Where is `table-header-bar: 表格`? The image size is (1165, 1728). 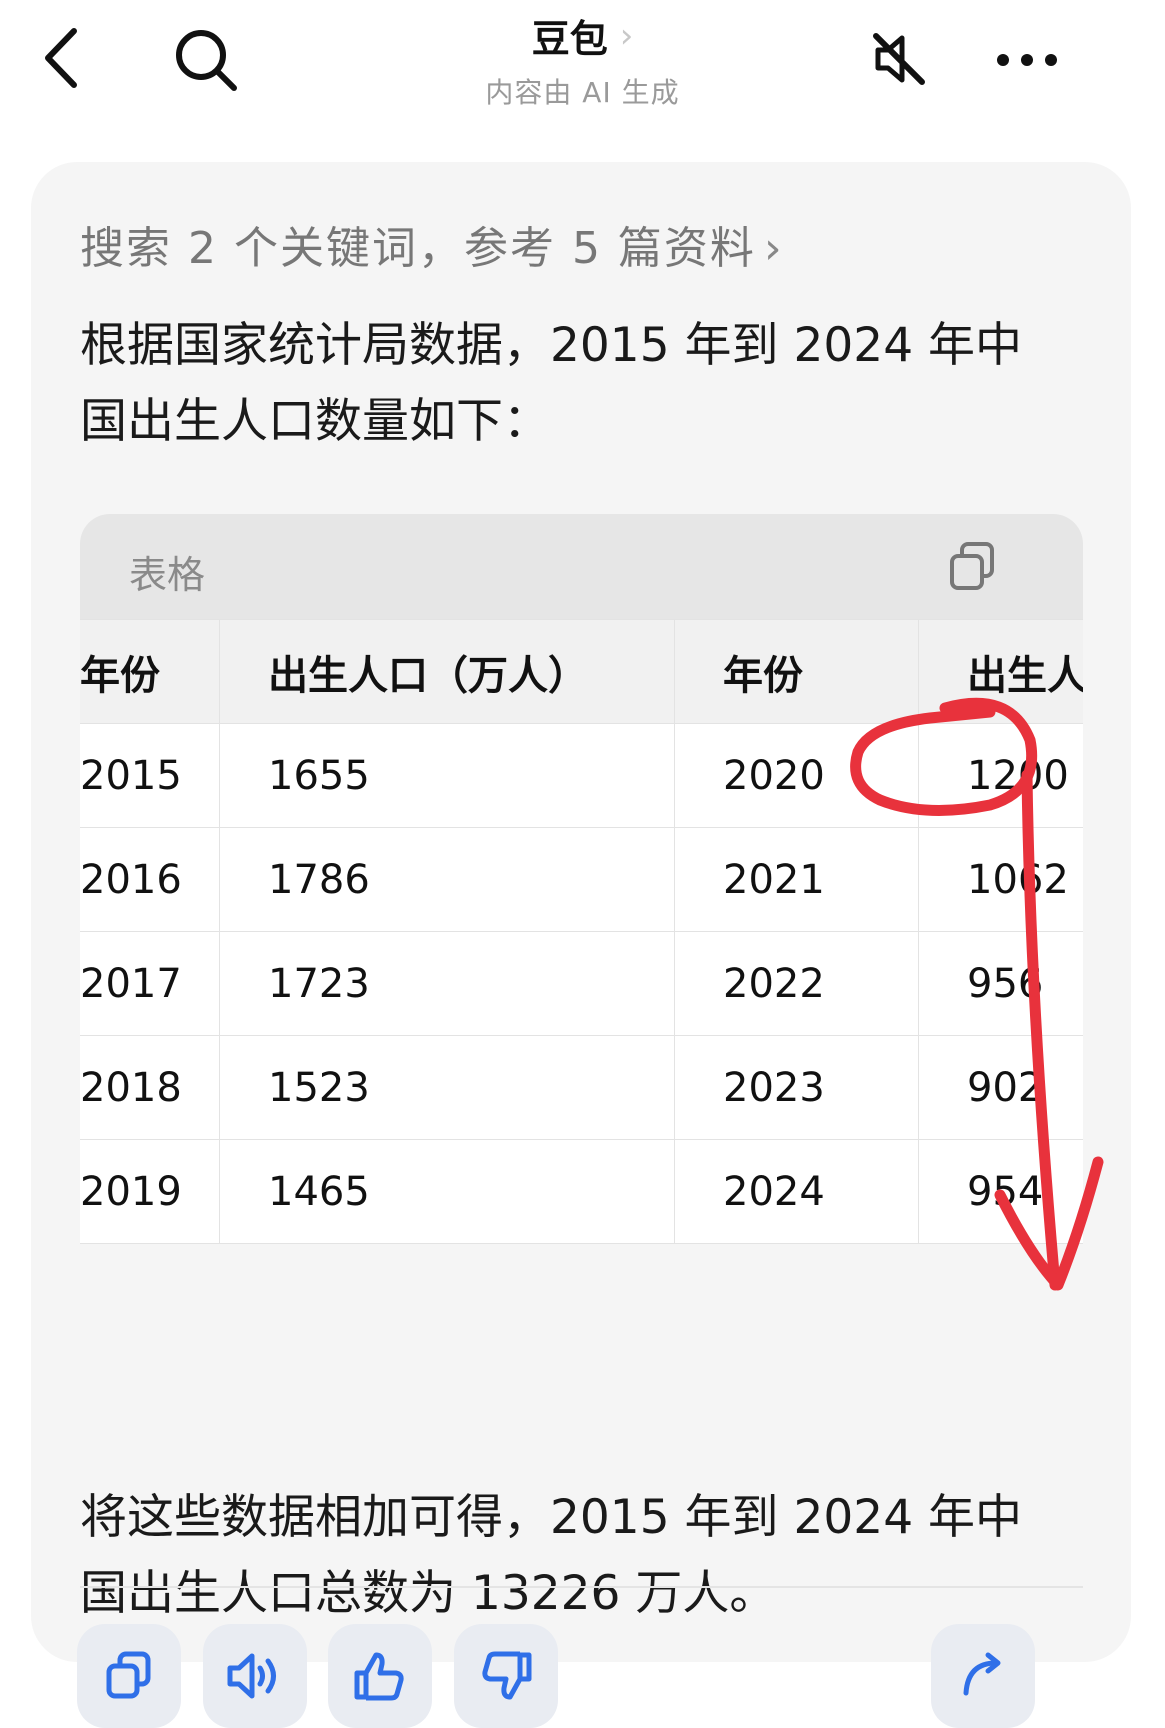
table-header-bar: 表格 is located at coordinates (581, 566).